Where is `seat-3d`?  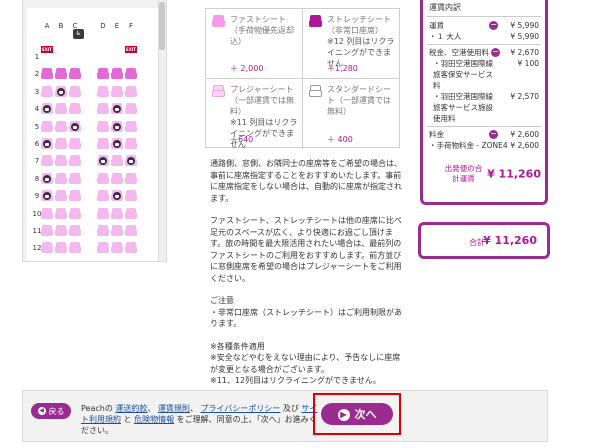 seat-3d is located at coordinates (103, 91).